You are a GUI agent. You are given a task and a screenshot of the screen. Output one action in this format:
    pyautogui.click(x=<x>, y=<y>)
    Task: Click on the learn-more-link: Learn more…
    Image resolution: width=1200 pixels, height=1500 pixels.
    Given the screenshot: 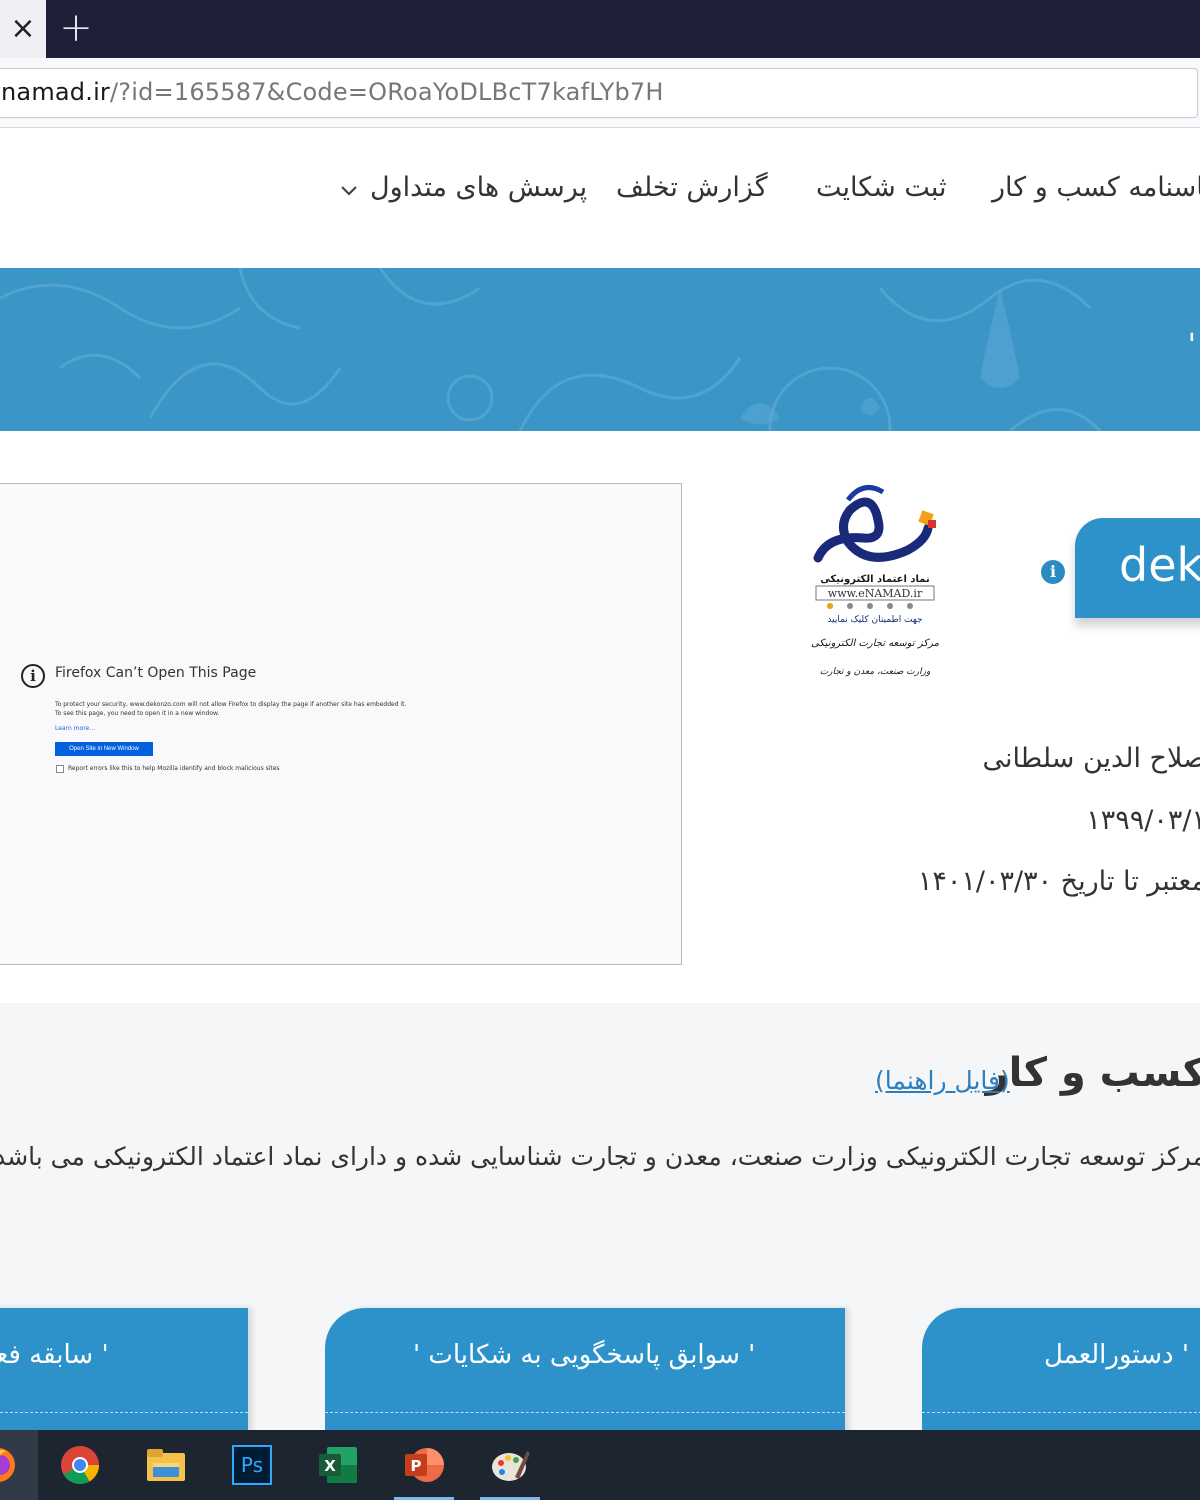 What is the action you would take?
    pyautogui.click(x=75, y=728)
    